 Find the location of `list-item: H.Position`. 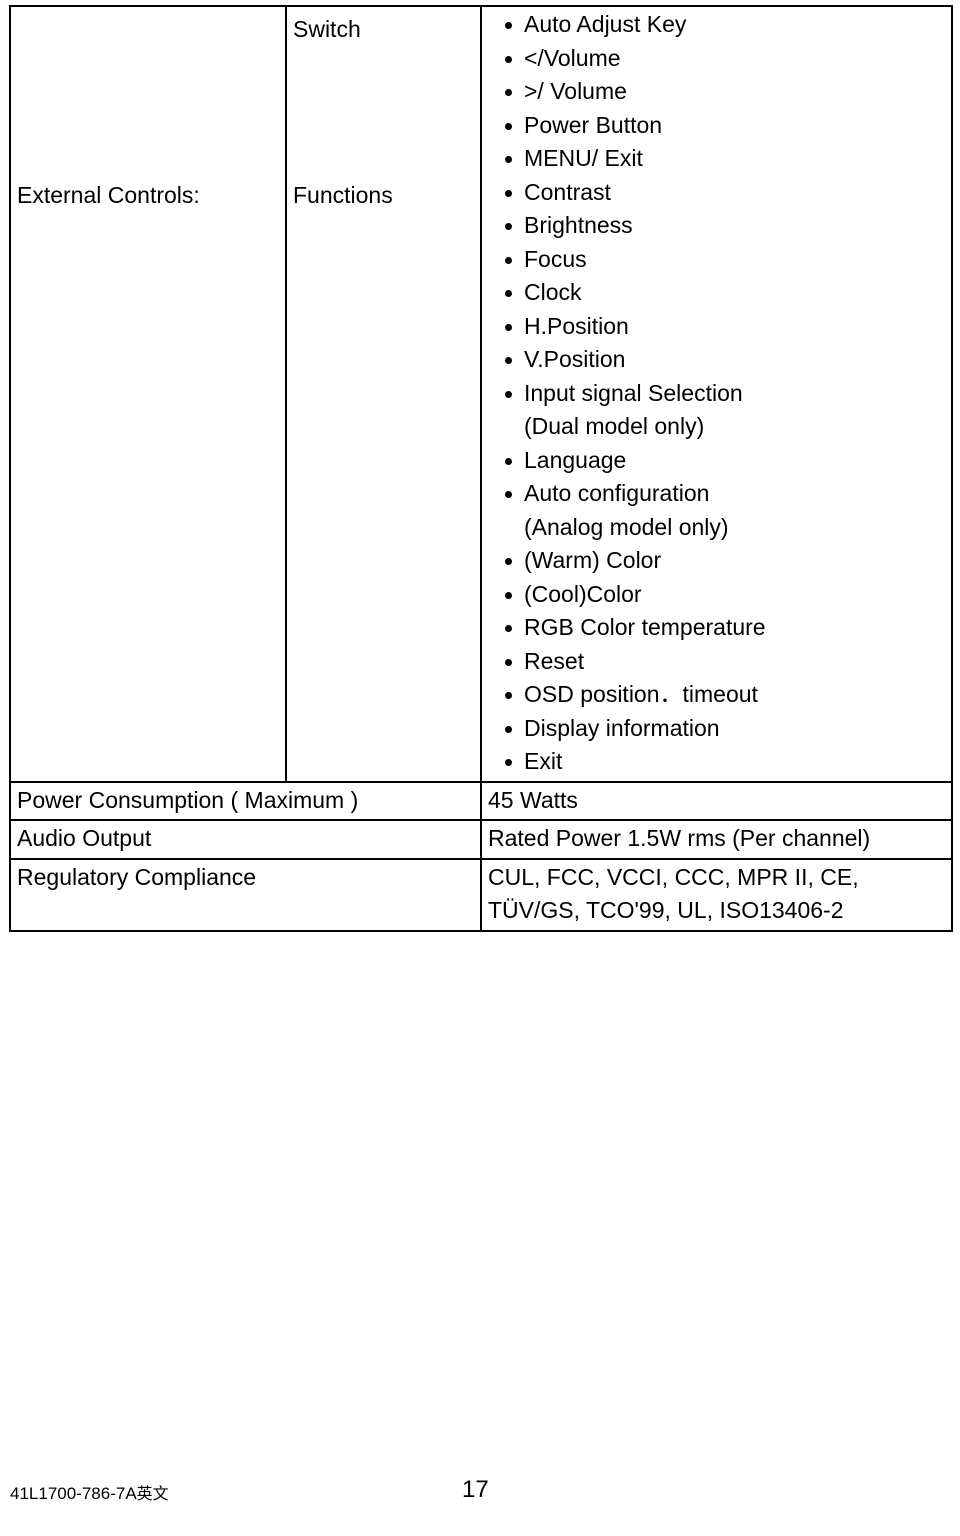

list-item: H.Position is located at coordinates (717, 327).